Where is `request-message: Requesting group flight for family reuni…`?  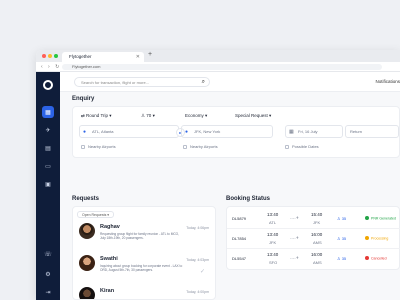
request-message: Requesting group flight for family reuni… is located at coordinates (140, 236).